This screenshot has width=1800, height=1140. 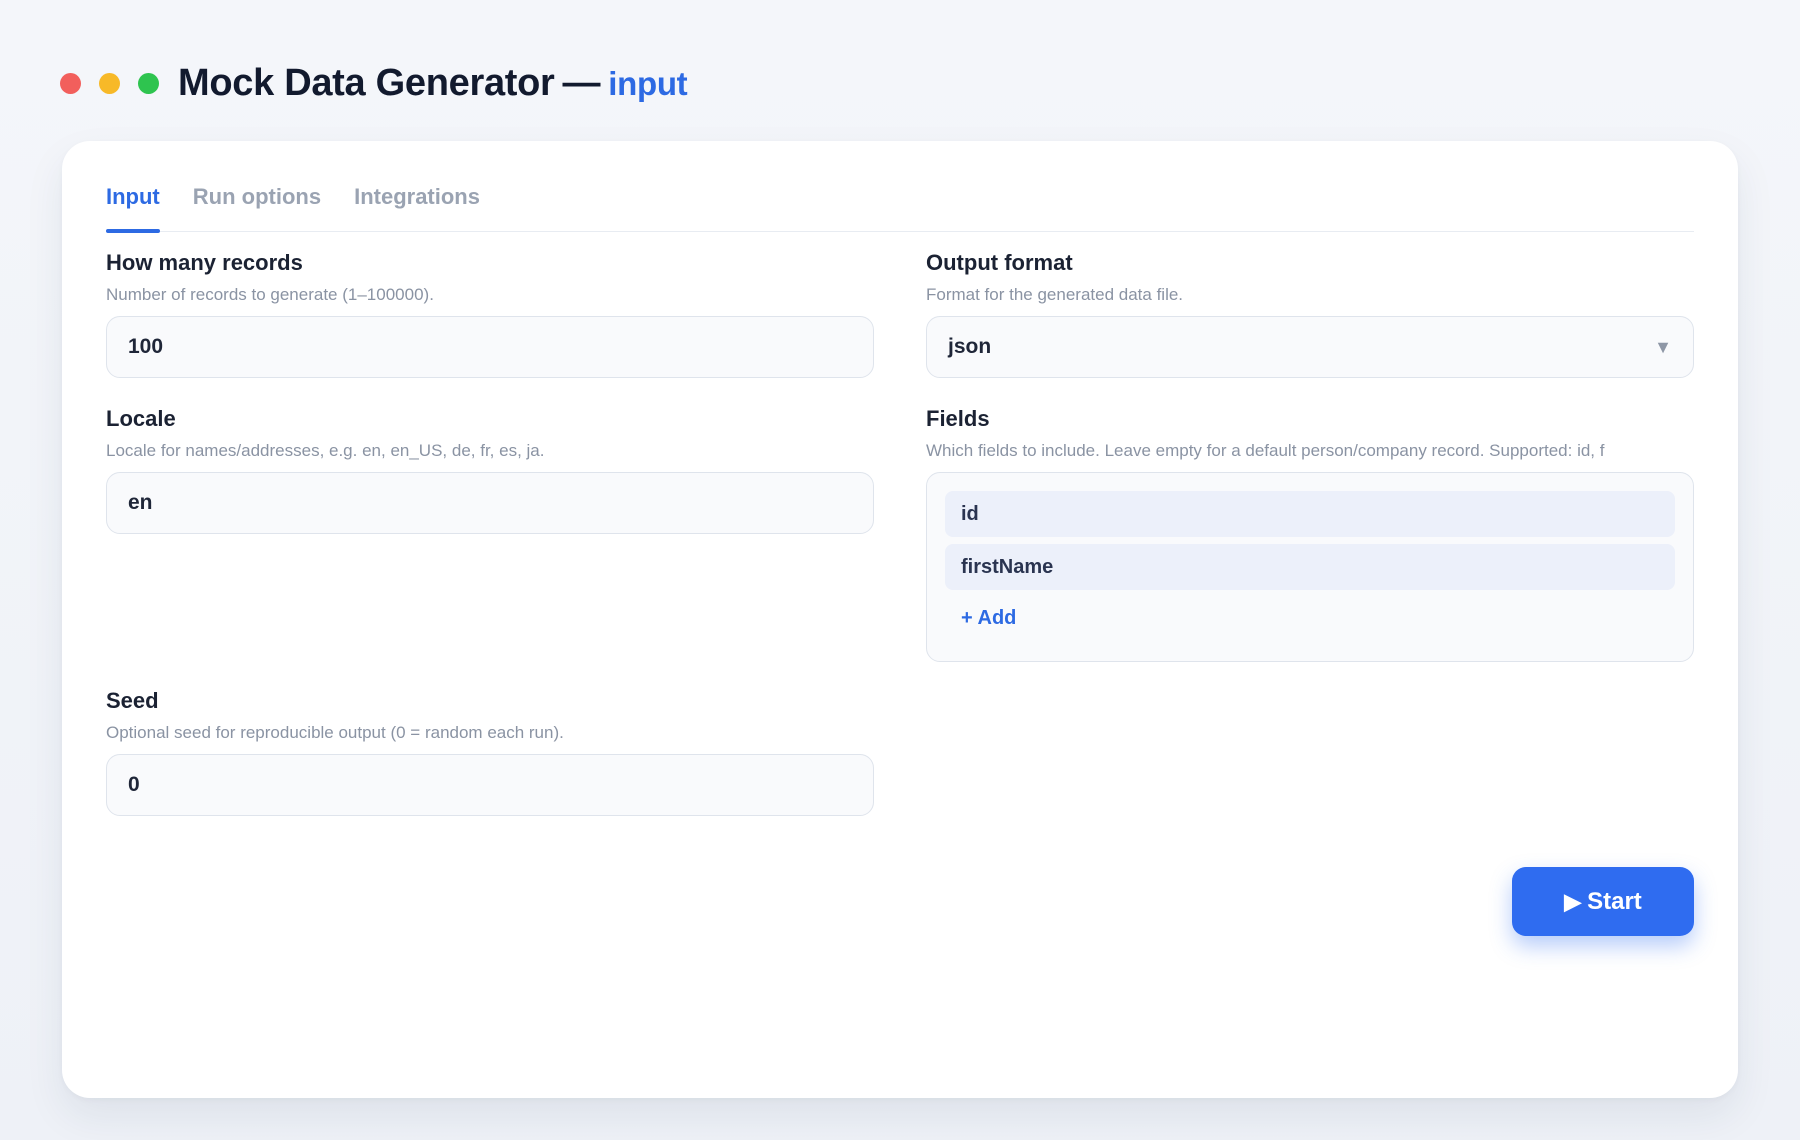 What do you see at coordinates (900, 205) in the screenshot?
I see `tab-bar: Input Run options Integrations` at bounding box center [900, 205].